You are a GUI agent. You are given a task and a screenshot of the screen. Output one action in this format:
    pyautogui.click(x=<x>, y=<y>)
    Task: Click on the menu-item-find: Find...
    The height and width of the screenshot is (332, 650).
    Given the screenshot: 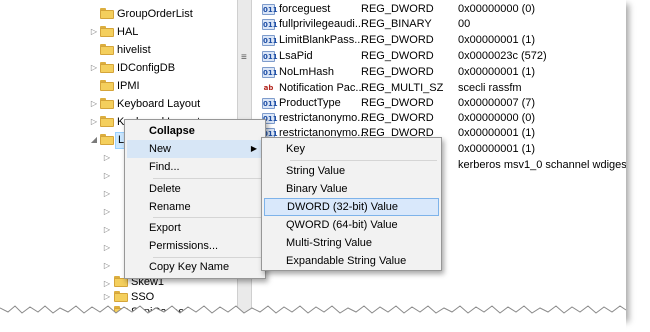 What is the action you would take?
    pyautogui.click(x=195, y=167)
    